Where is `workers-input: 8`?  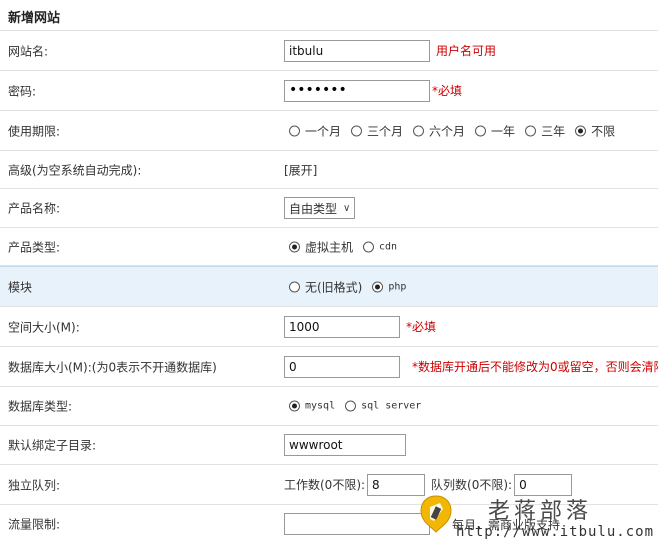
workers-input: 8 is located at coordinates (396, 484).